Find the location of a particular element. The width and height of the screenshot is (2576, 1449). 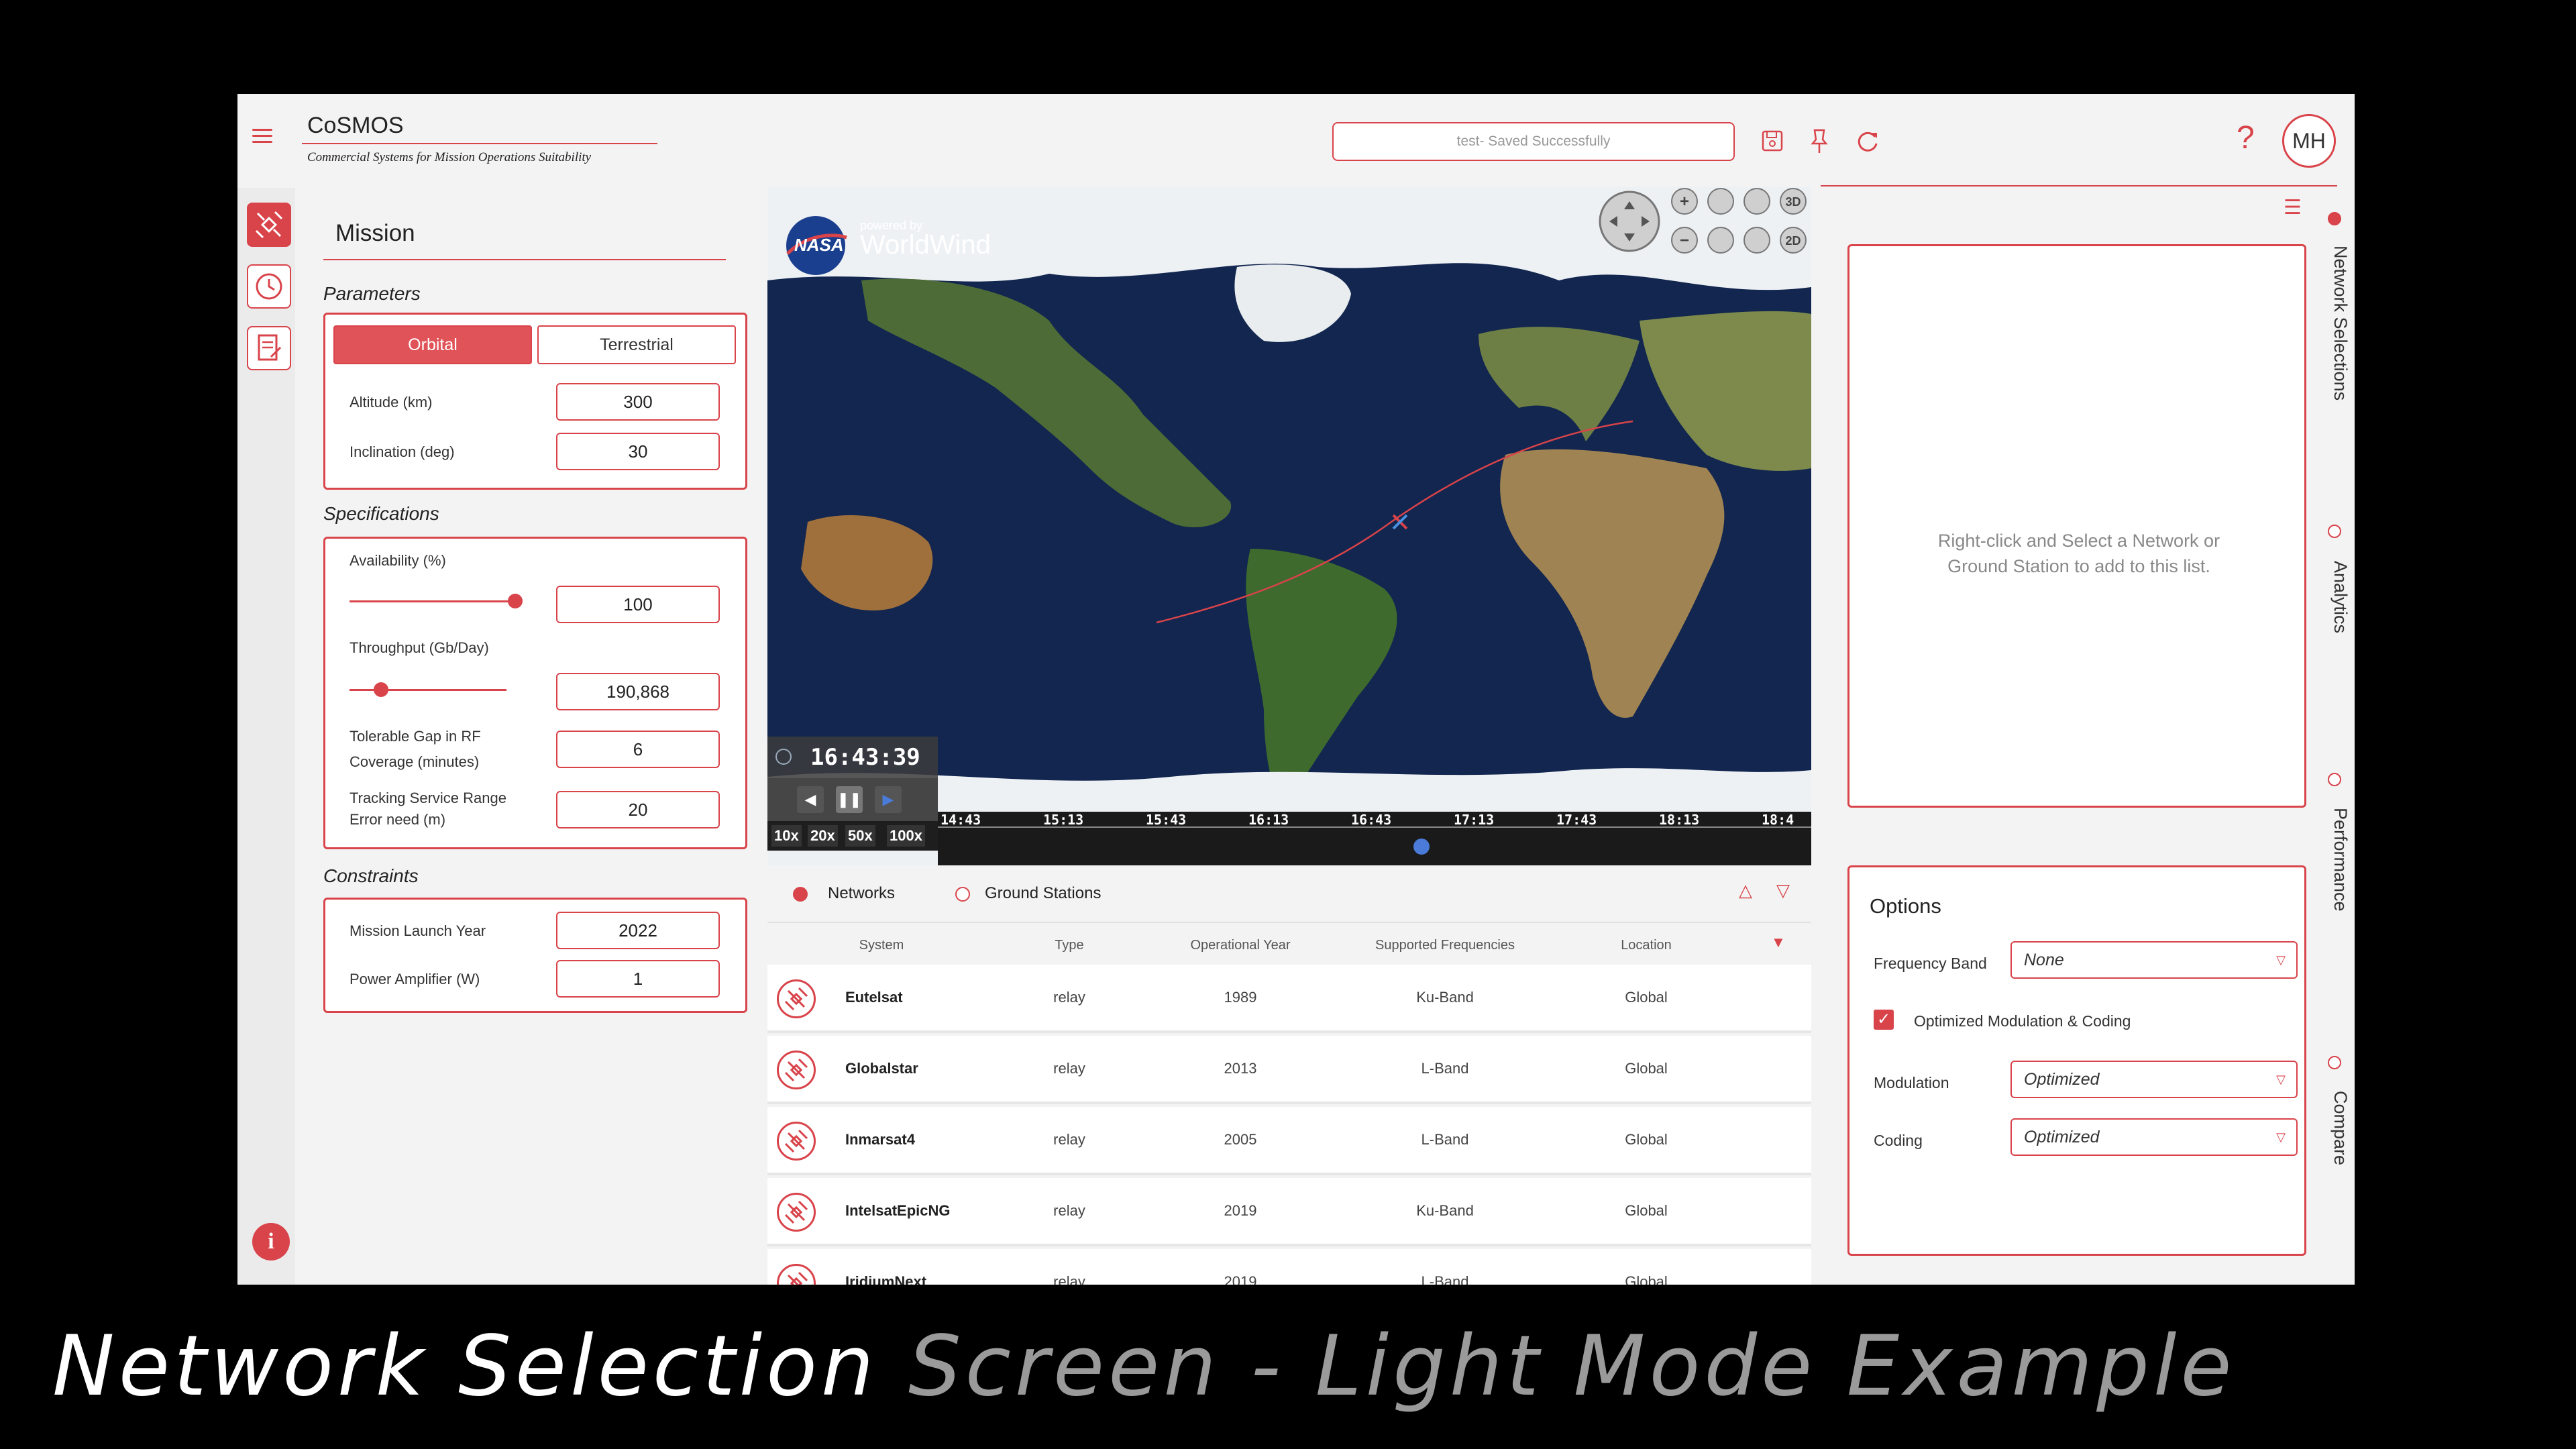

coding-select: Optimized ▽ is located at coordinates (2154, 1137).